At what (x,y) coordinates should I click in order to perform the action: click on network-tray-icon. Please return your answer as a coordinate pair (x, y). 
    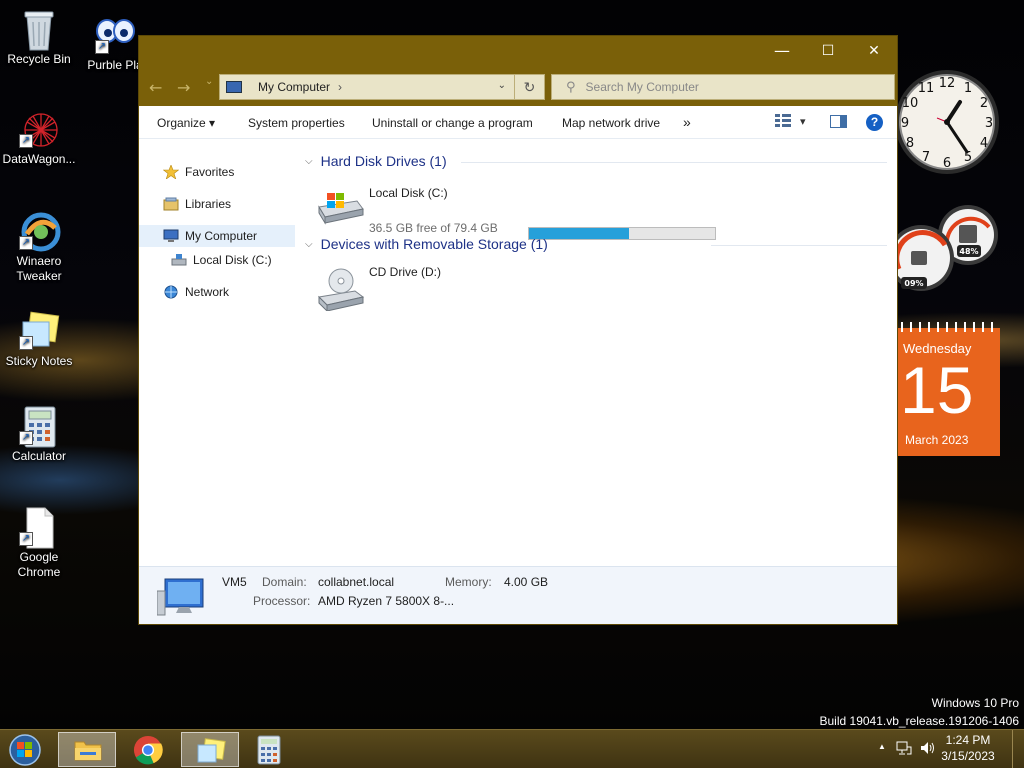
    Looking at the image, I should click on (904, 749).